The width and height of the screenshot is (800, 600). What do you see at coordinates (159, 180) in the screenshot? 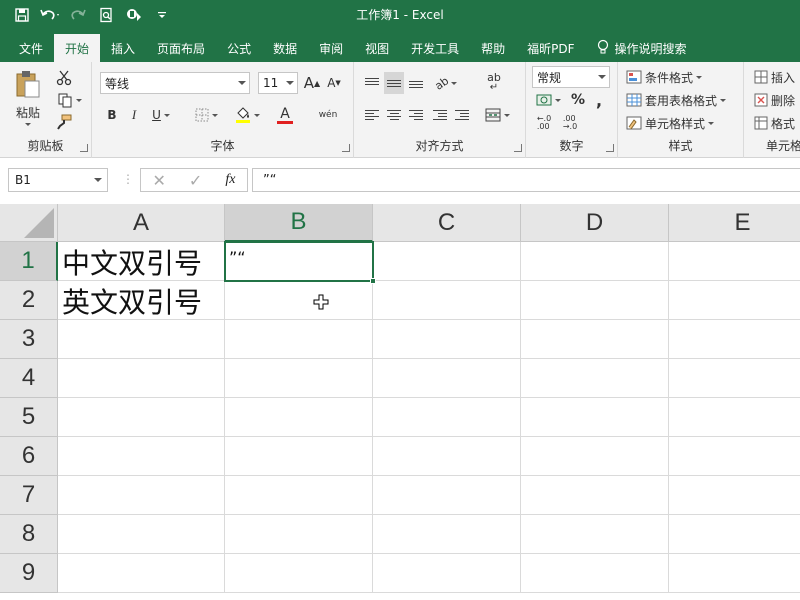
I see `cancel-icon: ✕` at bounding box center [159, 180].